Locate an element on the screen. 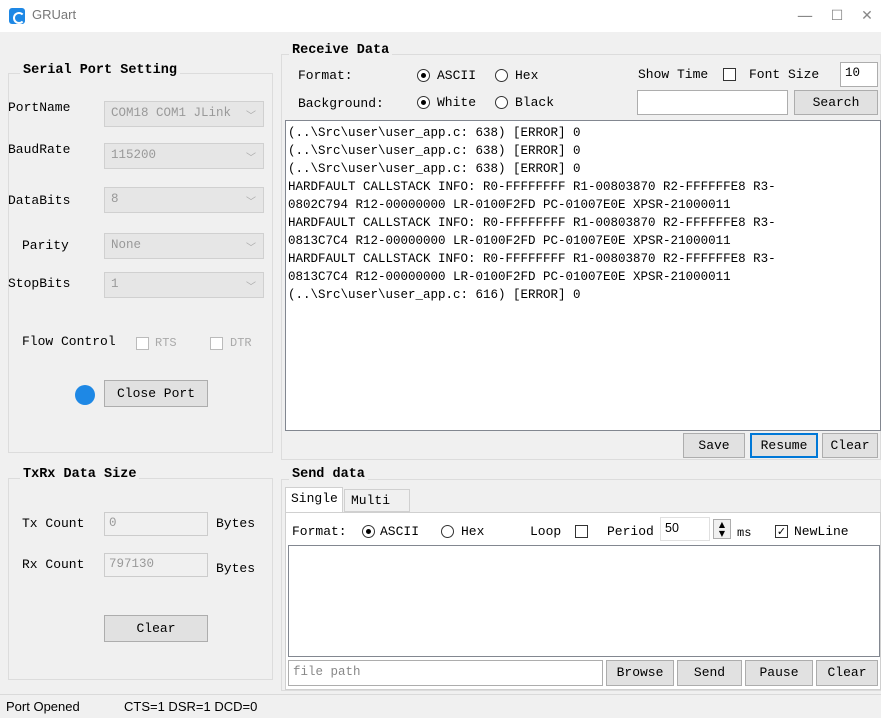  tab-multi: Multi is located at coordinates (377, 500).